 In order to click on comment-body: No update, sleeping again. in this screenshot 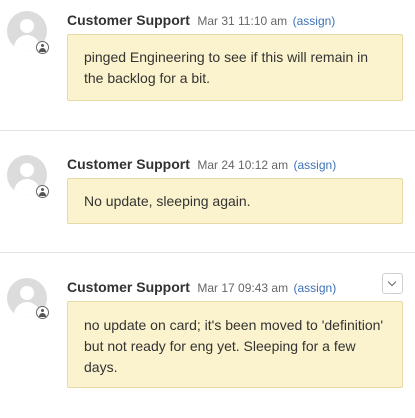, I will do `click(235, 201)`.